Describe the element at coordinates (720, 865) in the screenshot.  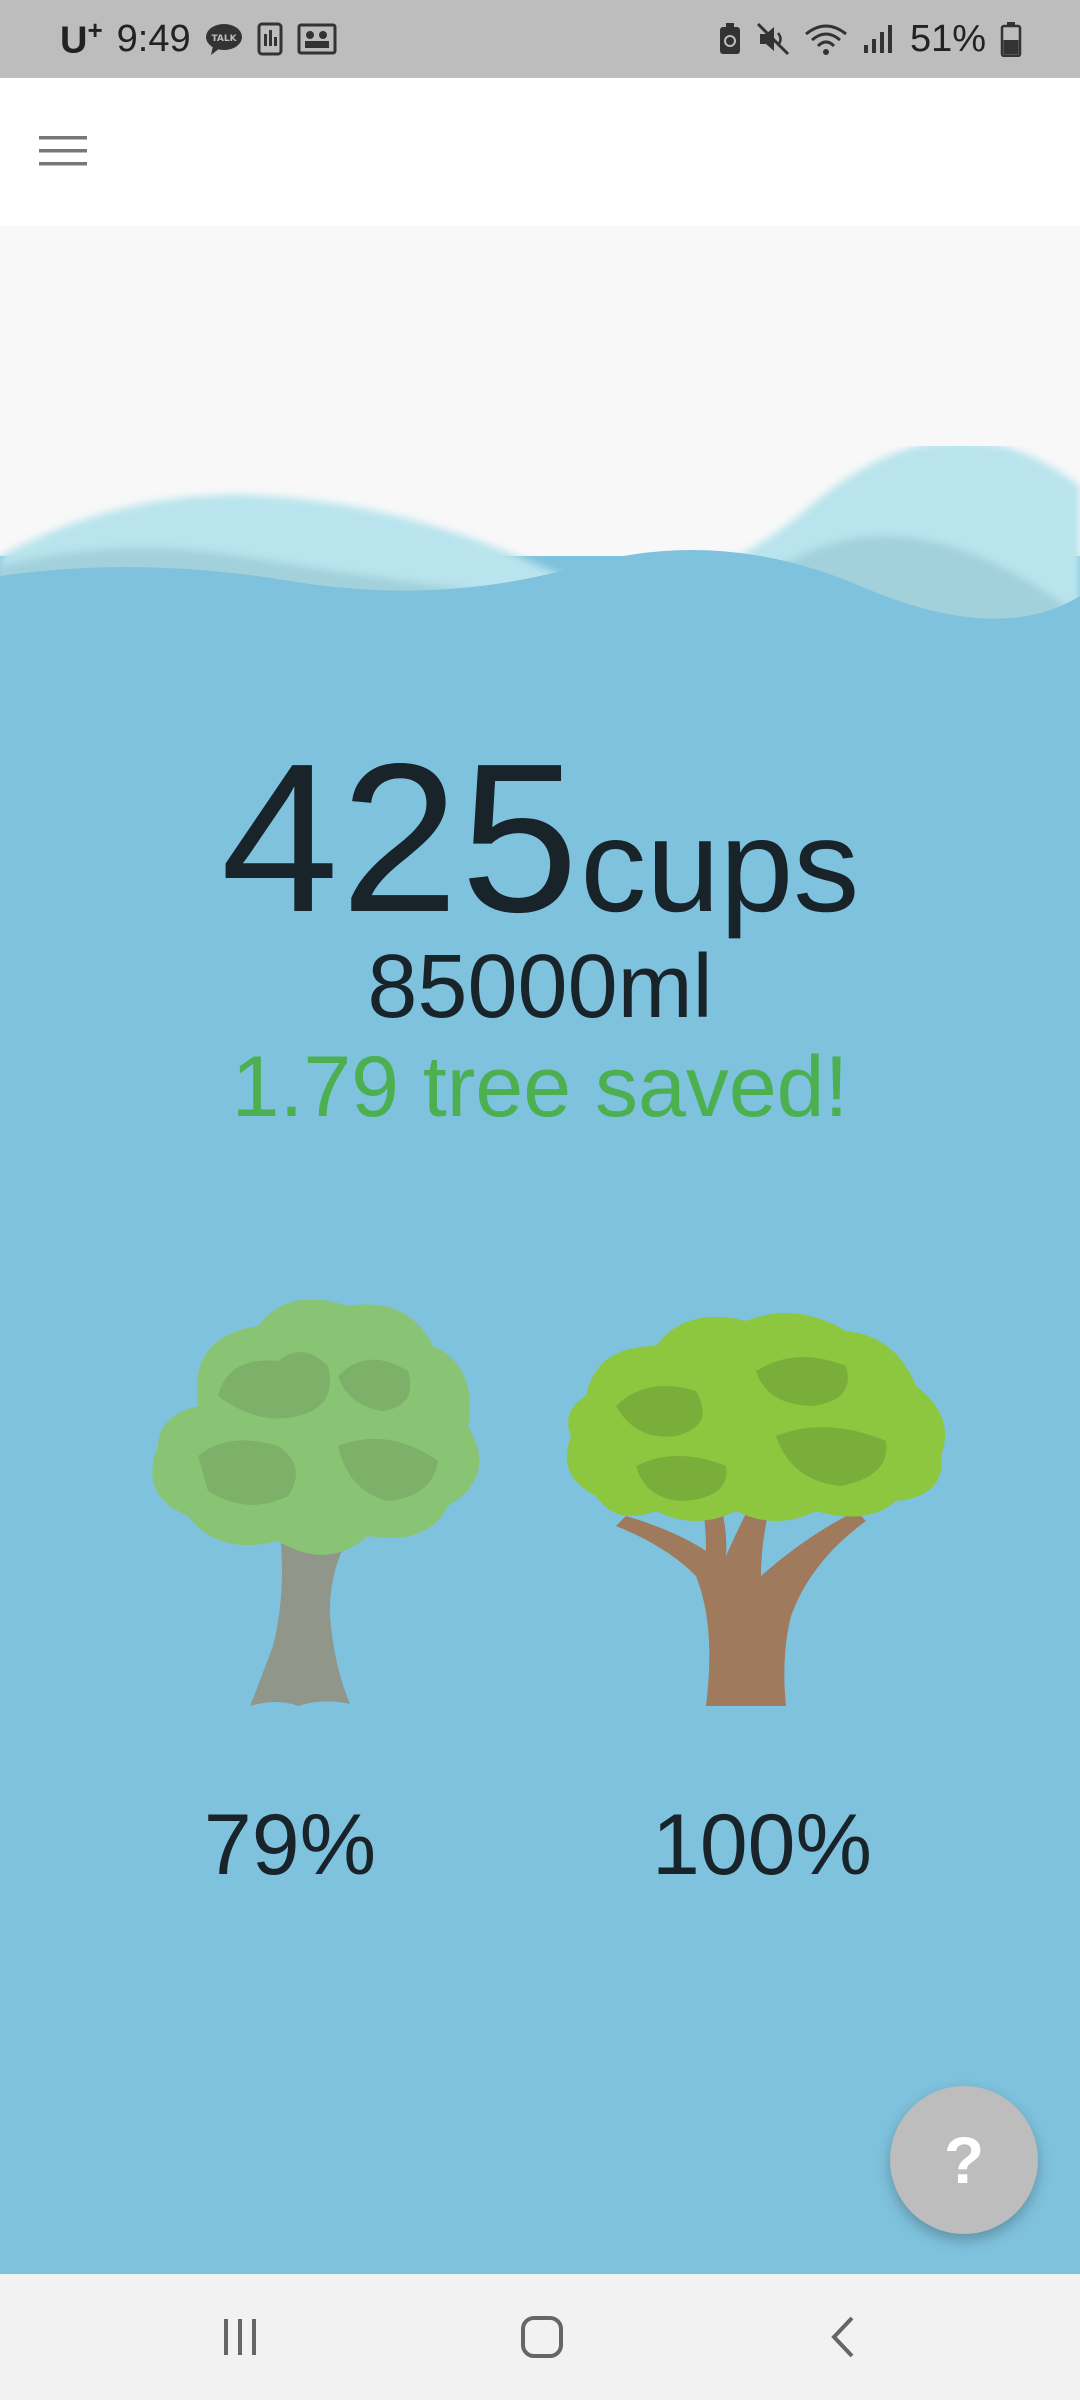
I see `cups-unit: cups` at that location.